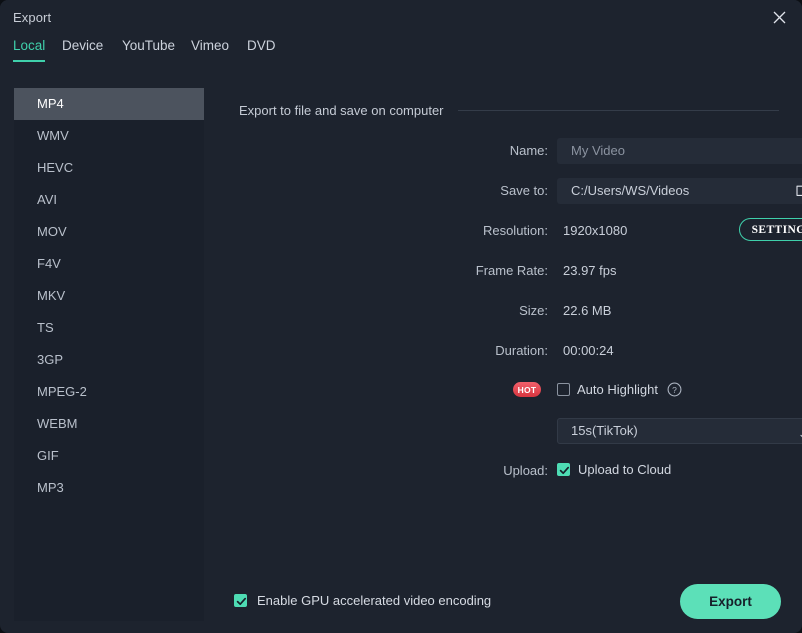 The height and width of the screenshot is (633, 802). What do you see at coordinates (82, 50) in the screenshot?
I see `tab-device: Device` at bounding box center [82, 50].